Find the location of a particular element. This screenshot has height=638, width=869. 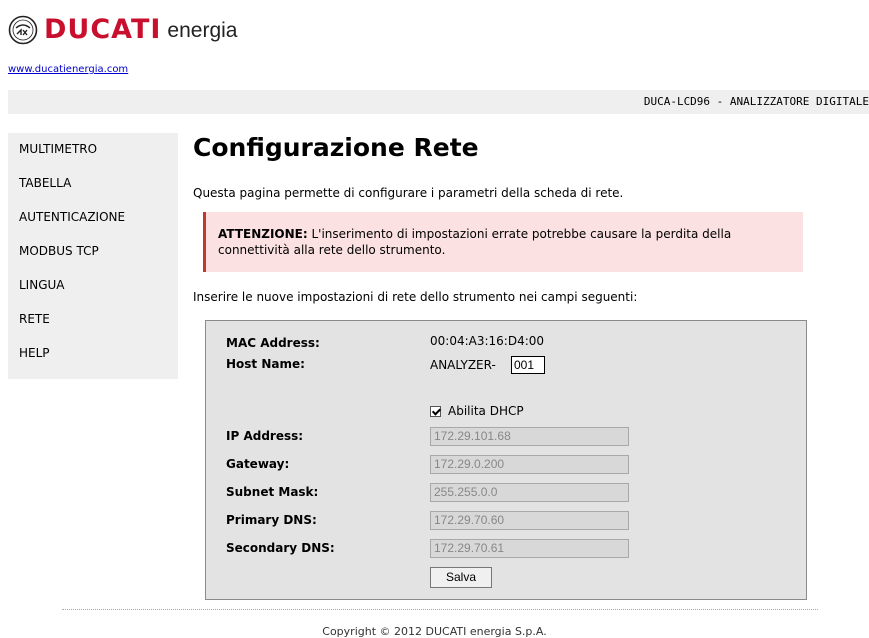

dhcp-toggle: Abilita DHCP is located at coordinates (477, 411).